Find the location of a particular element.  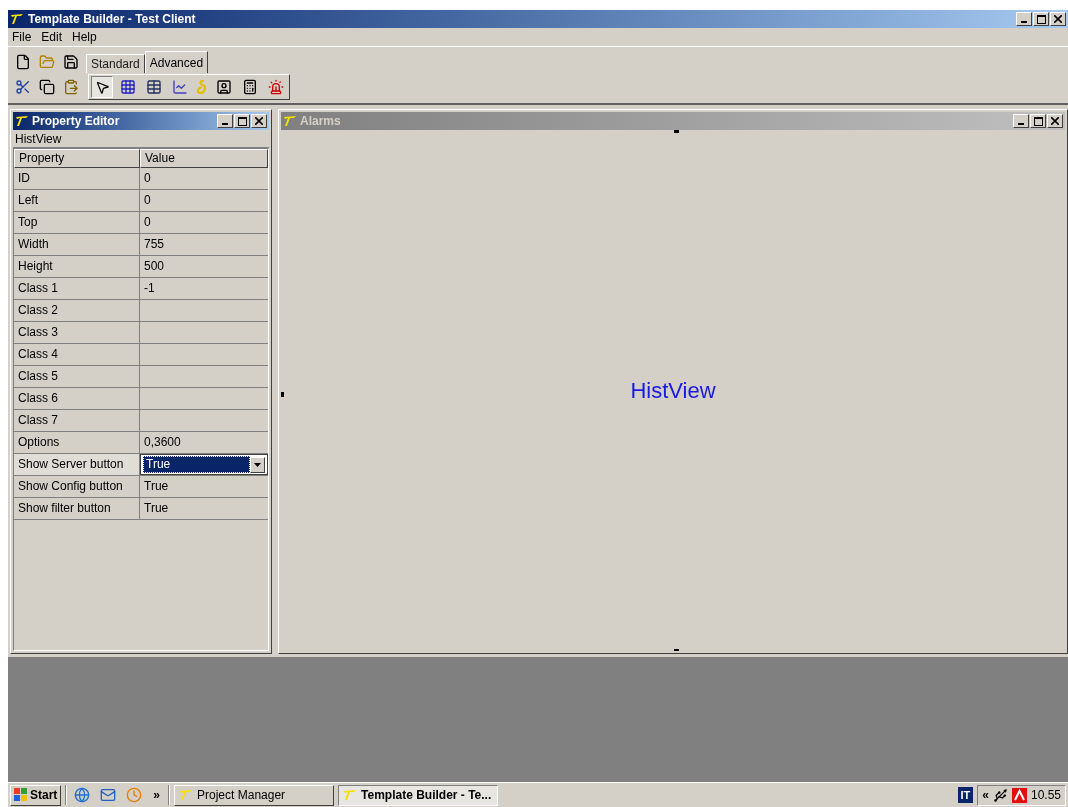

window-title: Template Builder - Test Client is located at coordinates (112, 19).